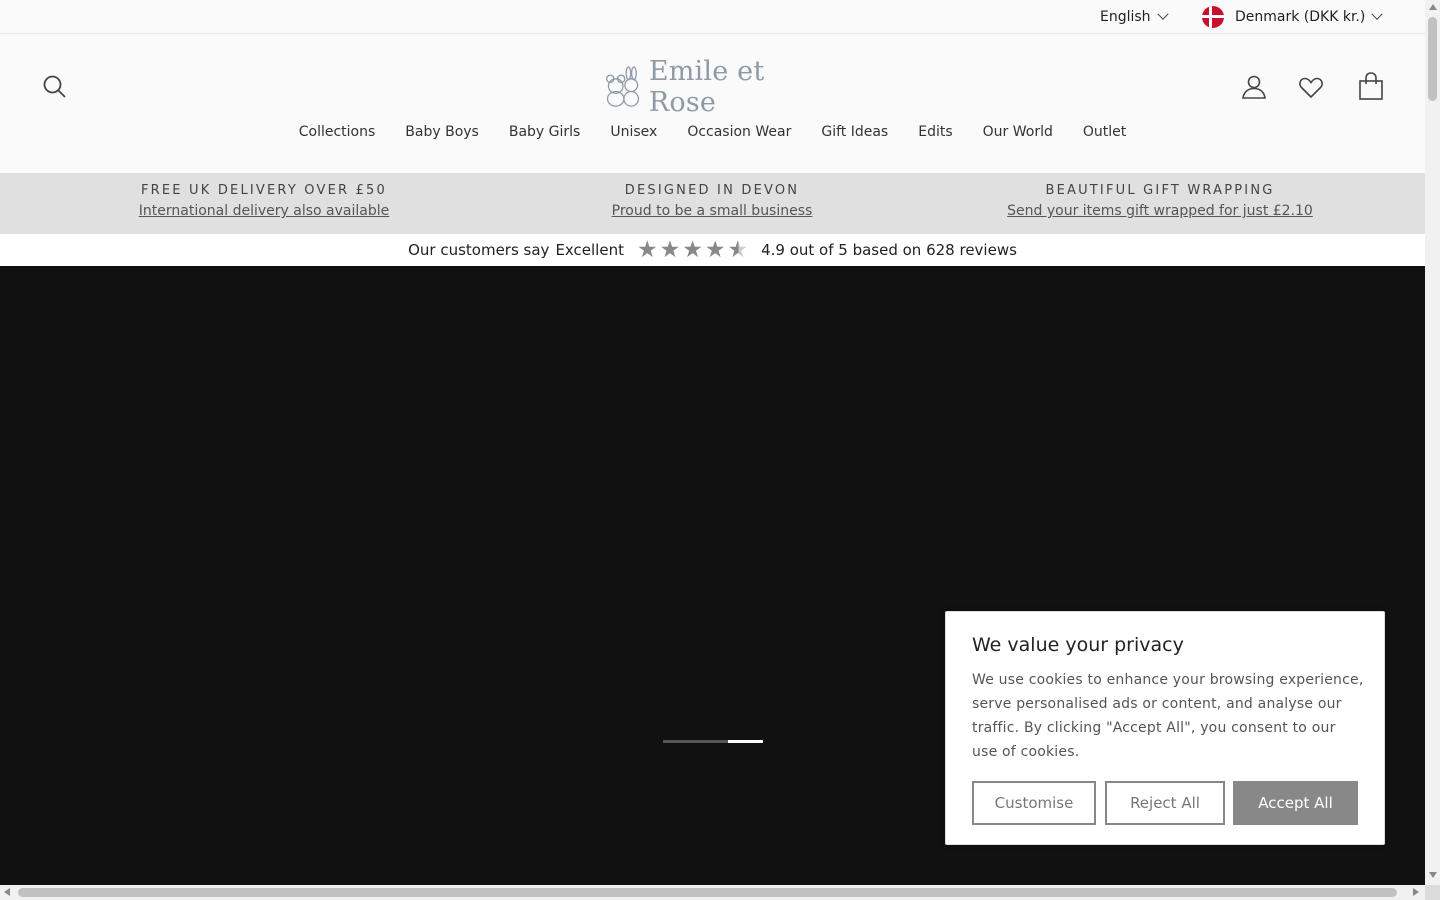 The width and height of the screenshot is (1440, 900). I want to click on slide-dot-3-active, so click(745, 741).